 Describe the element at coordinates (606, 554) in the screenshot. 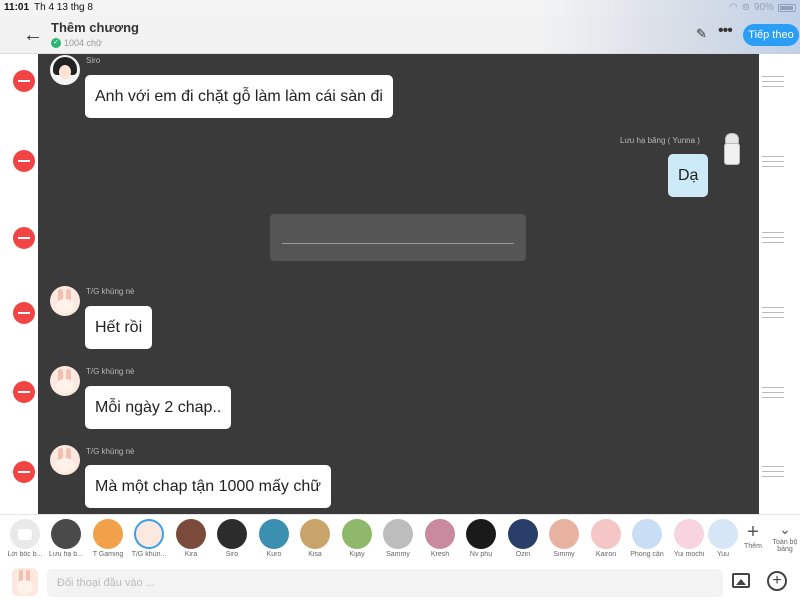

I see `character-name: Kairon` at that location.